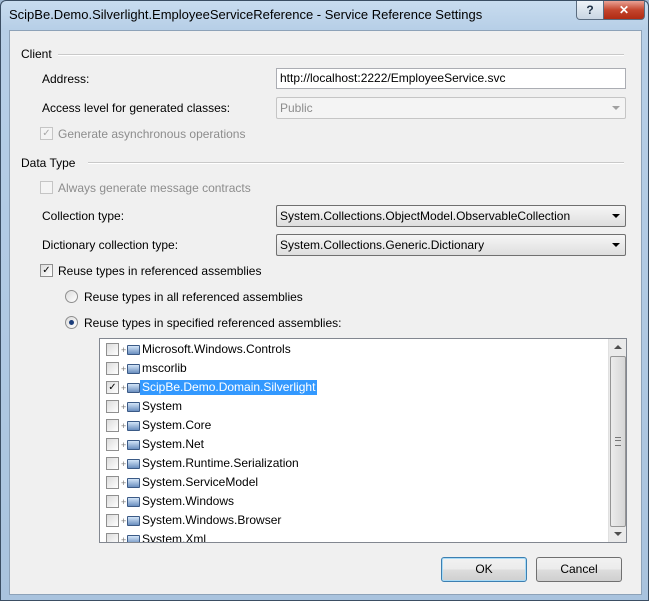  Describe the element at coordinates (352, 368) in the screenshot. I see `list-item: + mscorlib` at that location.